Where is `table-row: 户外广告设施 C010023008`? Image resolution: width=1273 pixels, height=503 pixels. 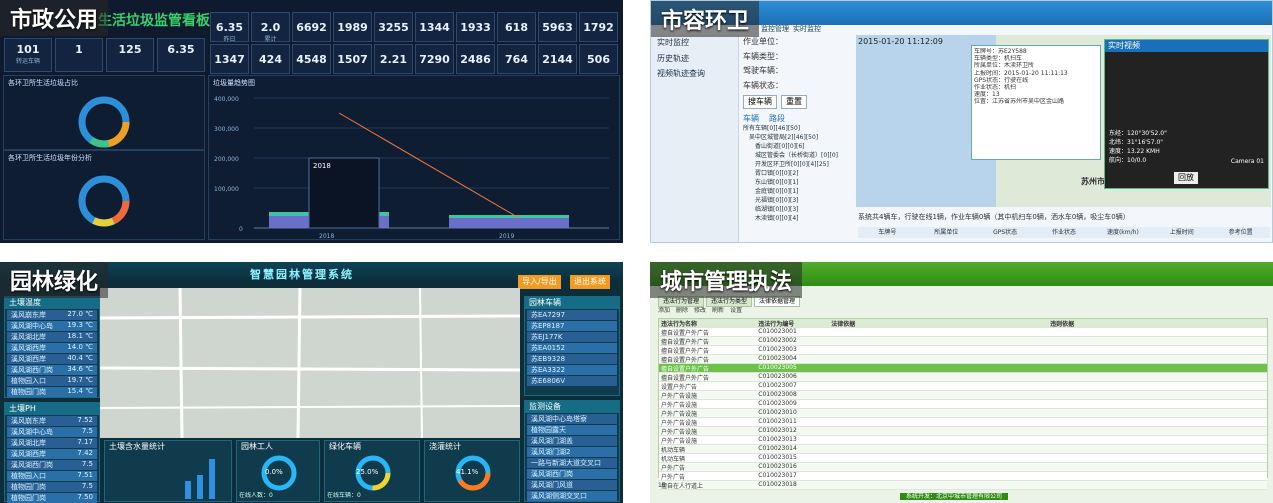 table-row: 户外广告设施 C010023008 is located at coordinates (963, 395).